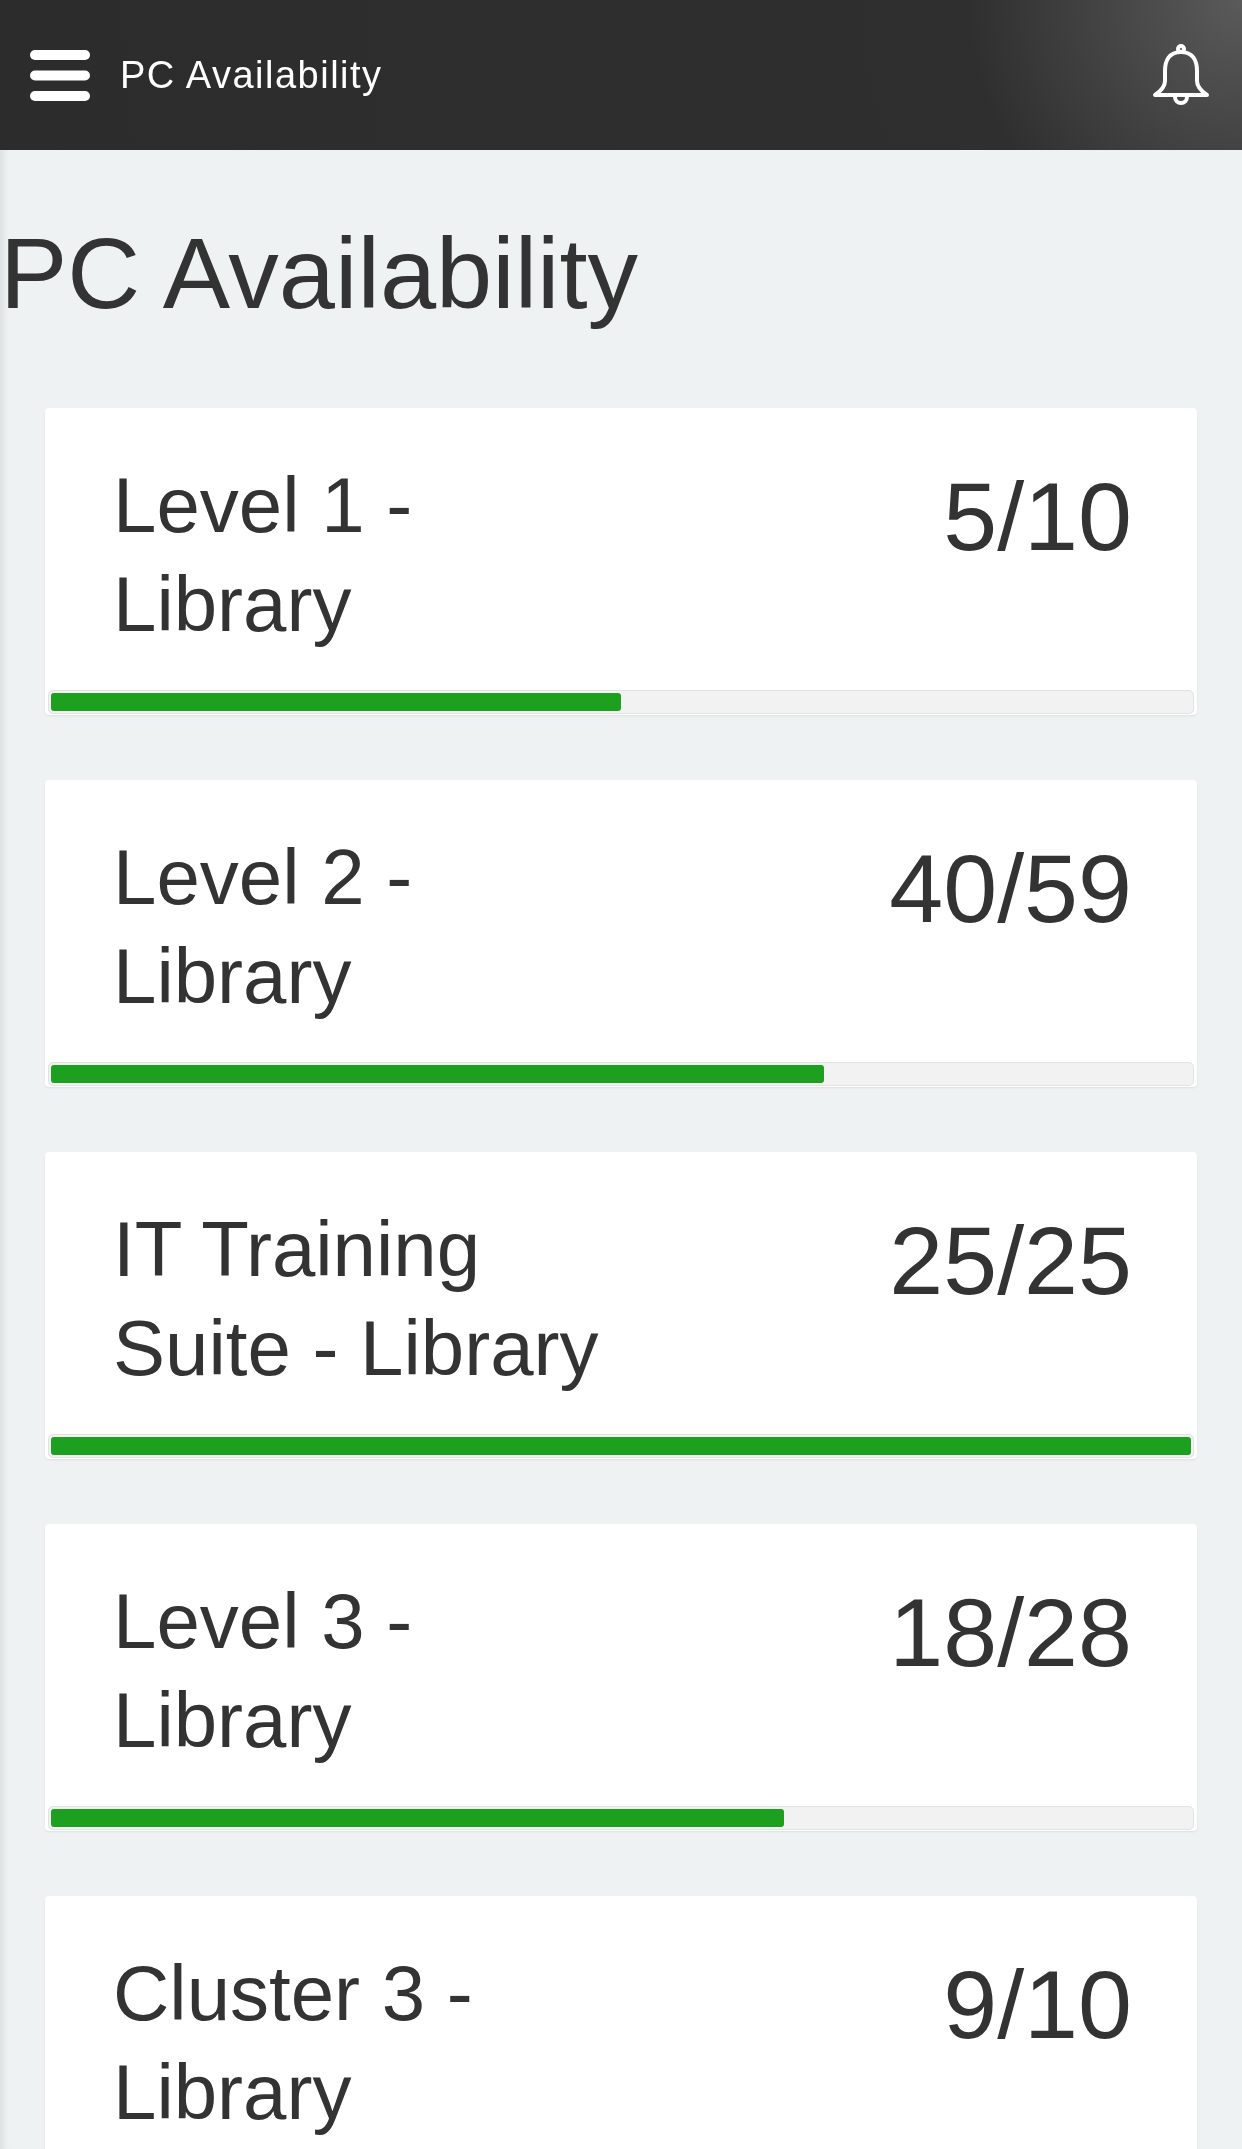 The height and width of the screenshot is (2149, 1242). I want to click on pc-count: 9/10, so click(1037, 2004).